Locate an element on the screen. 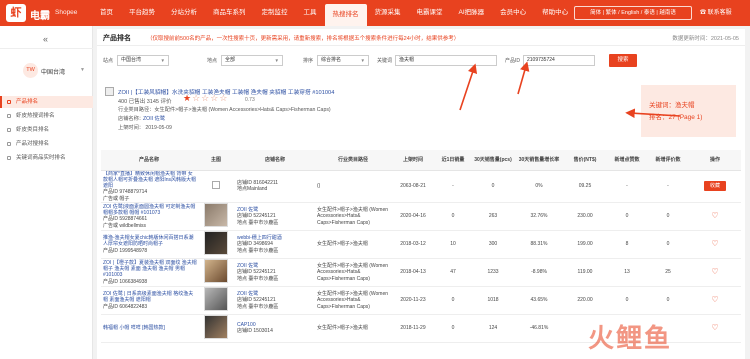 This screenshot has width=750, height=359. area-filter-select: 全部 ▼ is located at coordinates (252, 60).